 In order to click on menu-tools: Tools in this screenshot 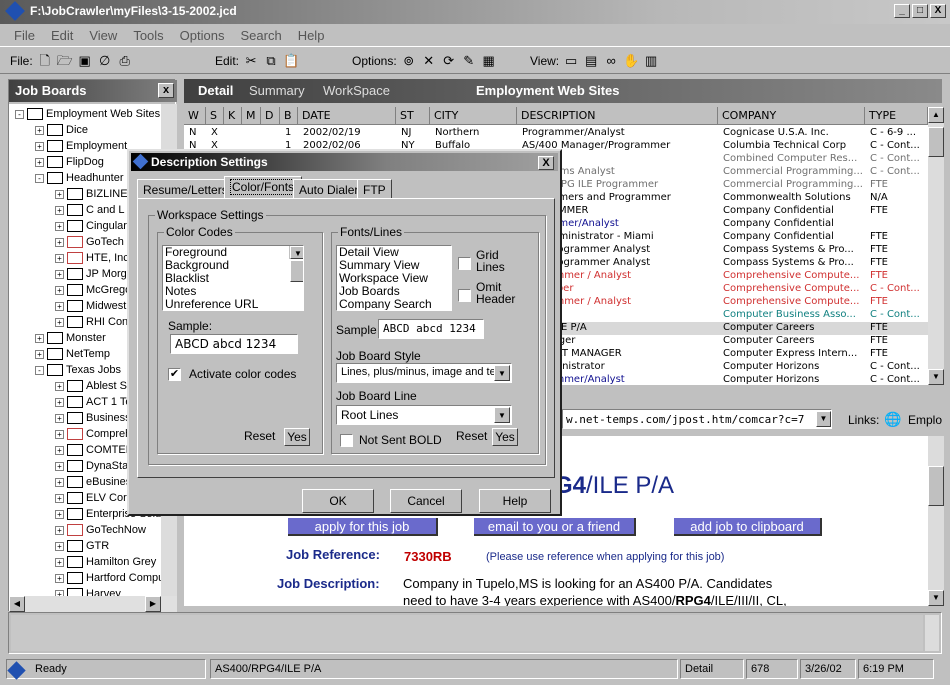, I will do `click(148, 35)`.